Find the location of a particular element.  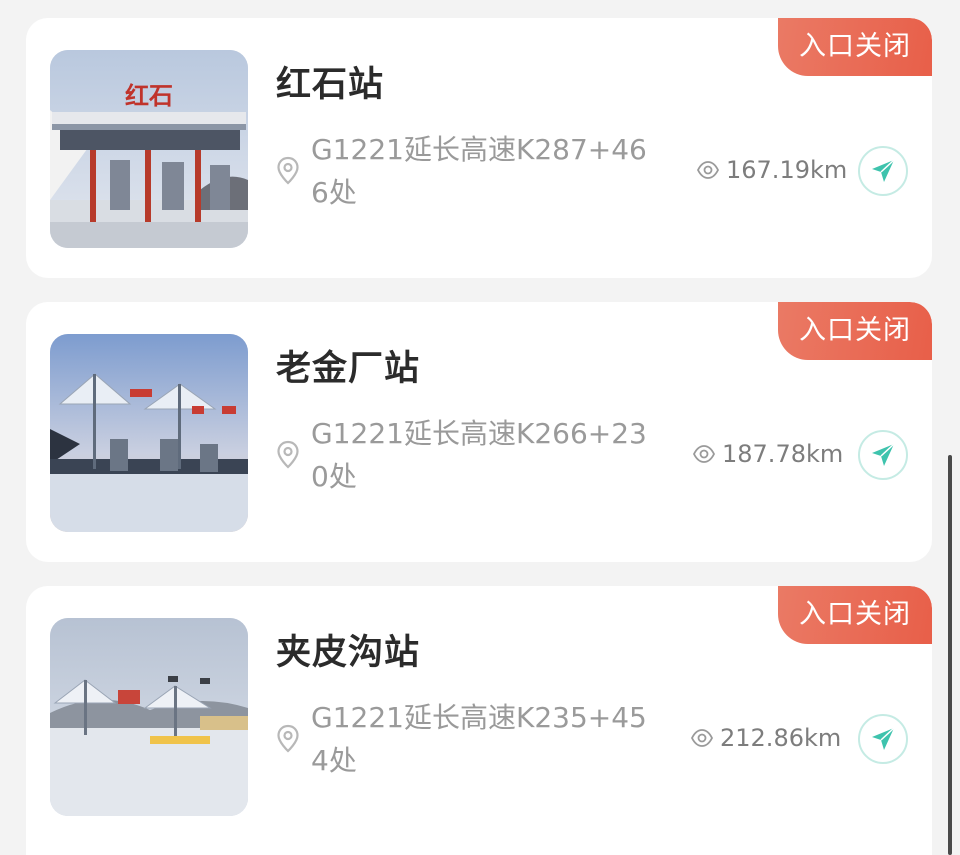

toll-gate-photo-jiapigou is located at coordinates (149, 717).